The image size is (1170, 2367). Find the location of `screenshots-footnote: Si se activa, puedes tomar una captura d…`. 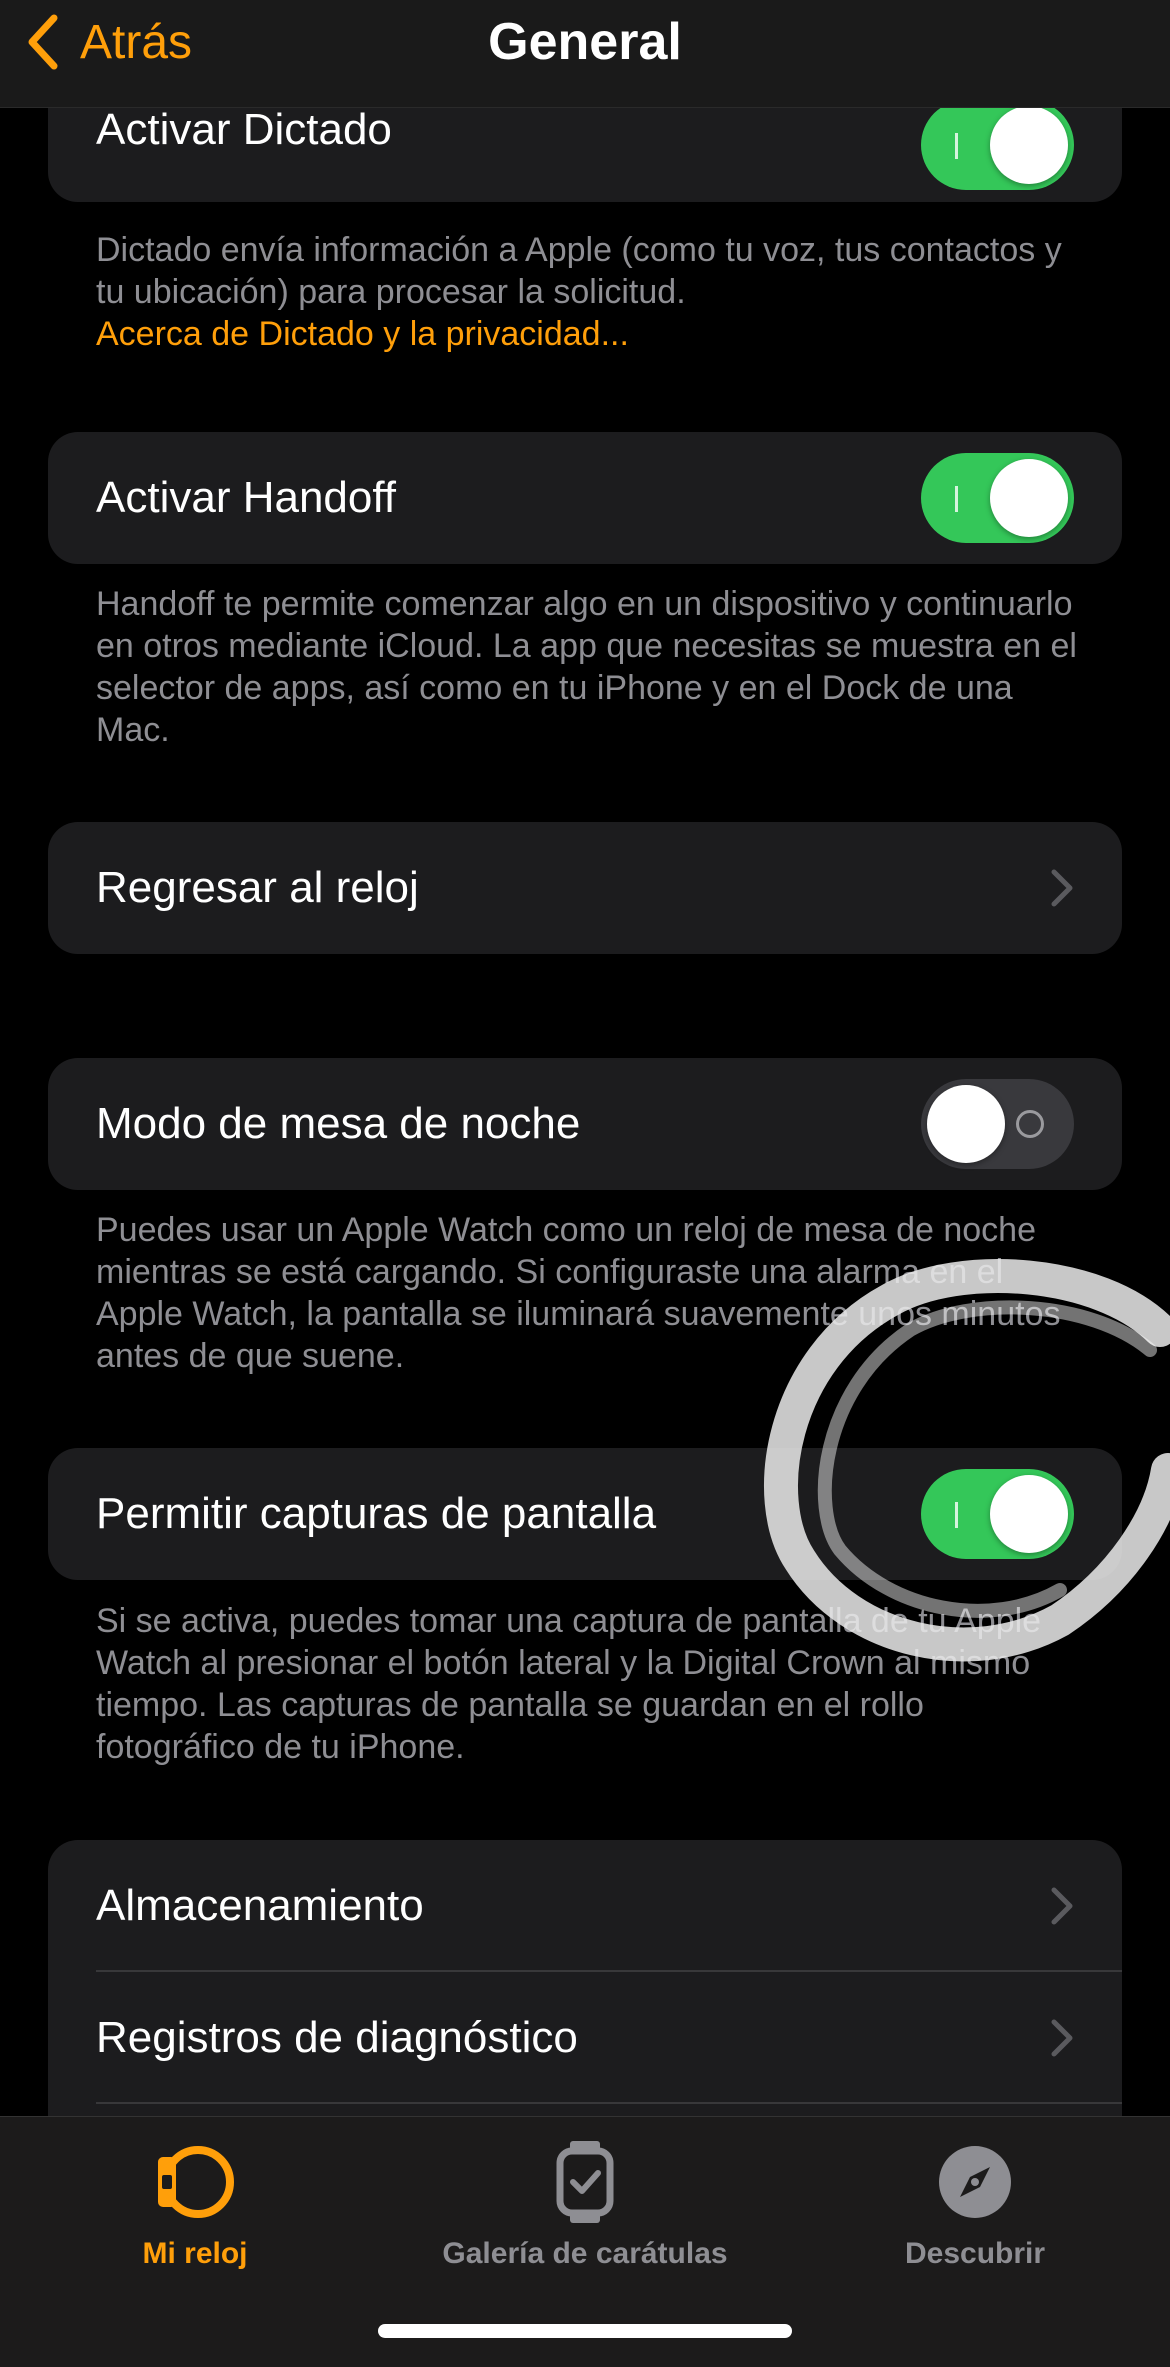

screenshots-footnote: Si se activa, puedes tomar una captura d… is located at coordinates (569, 1684).